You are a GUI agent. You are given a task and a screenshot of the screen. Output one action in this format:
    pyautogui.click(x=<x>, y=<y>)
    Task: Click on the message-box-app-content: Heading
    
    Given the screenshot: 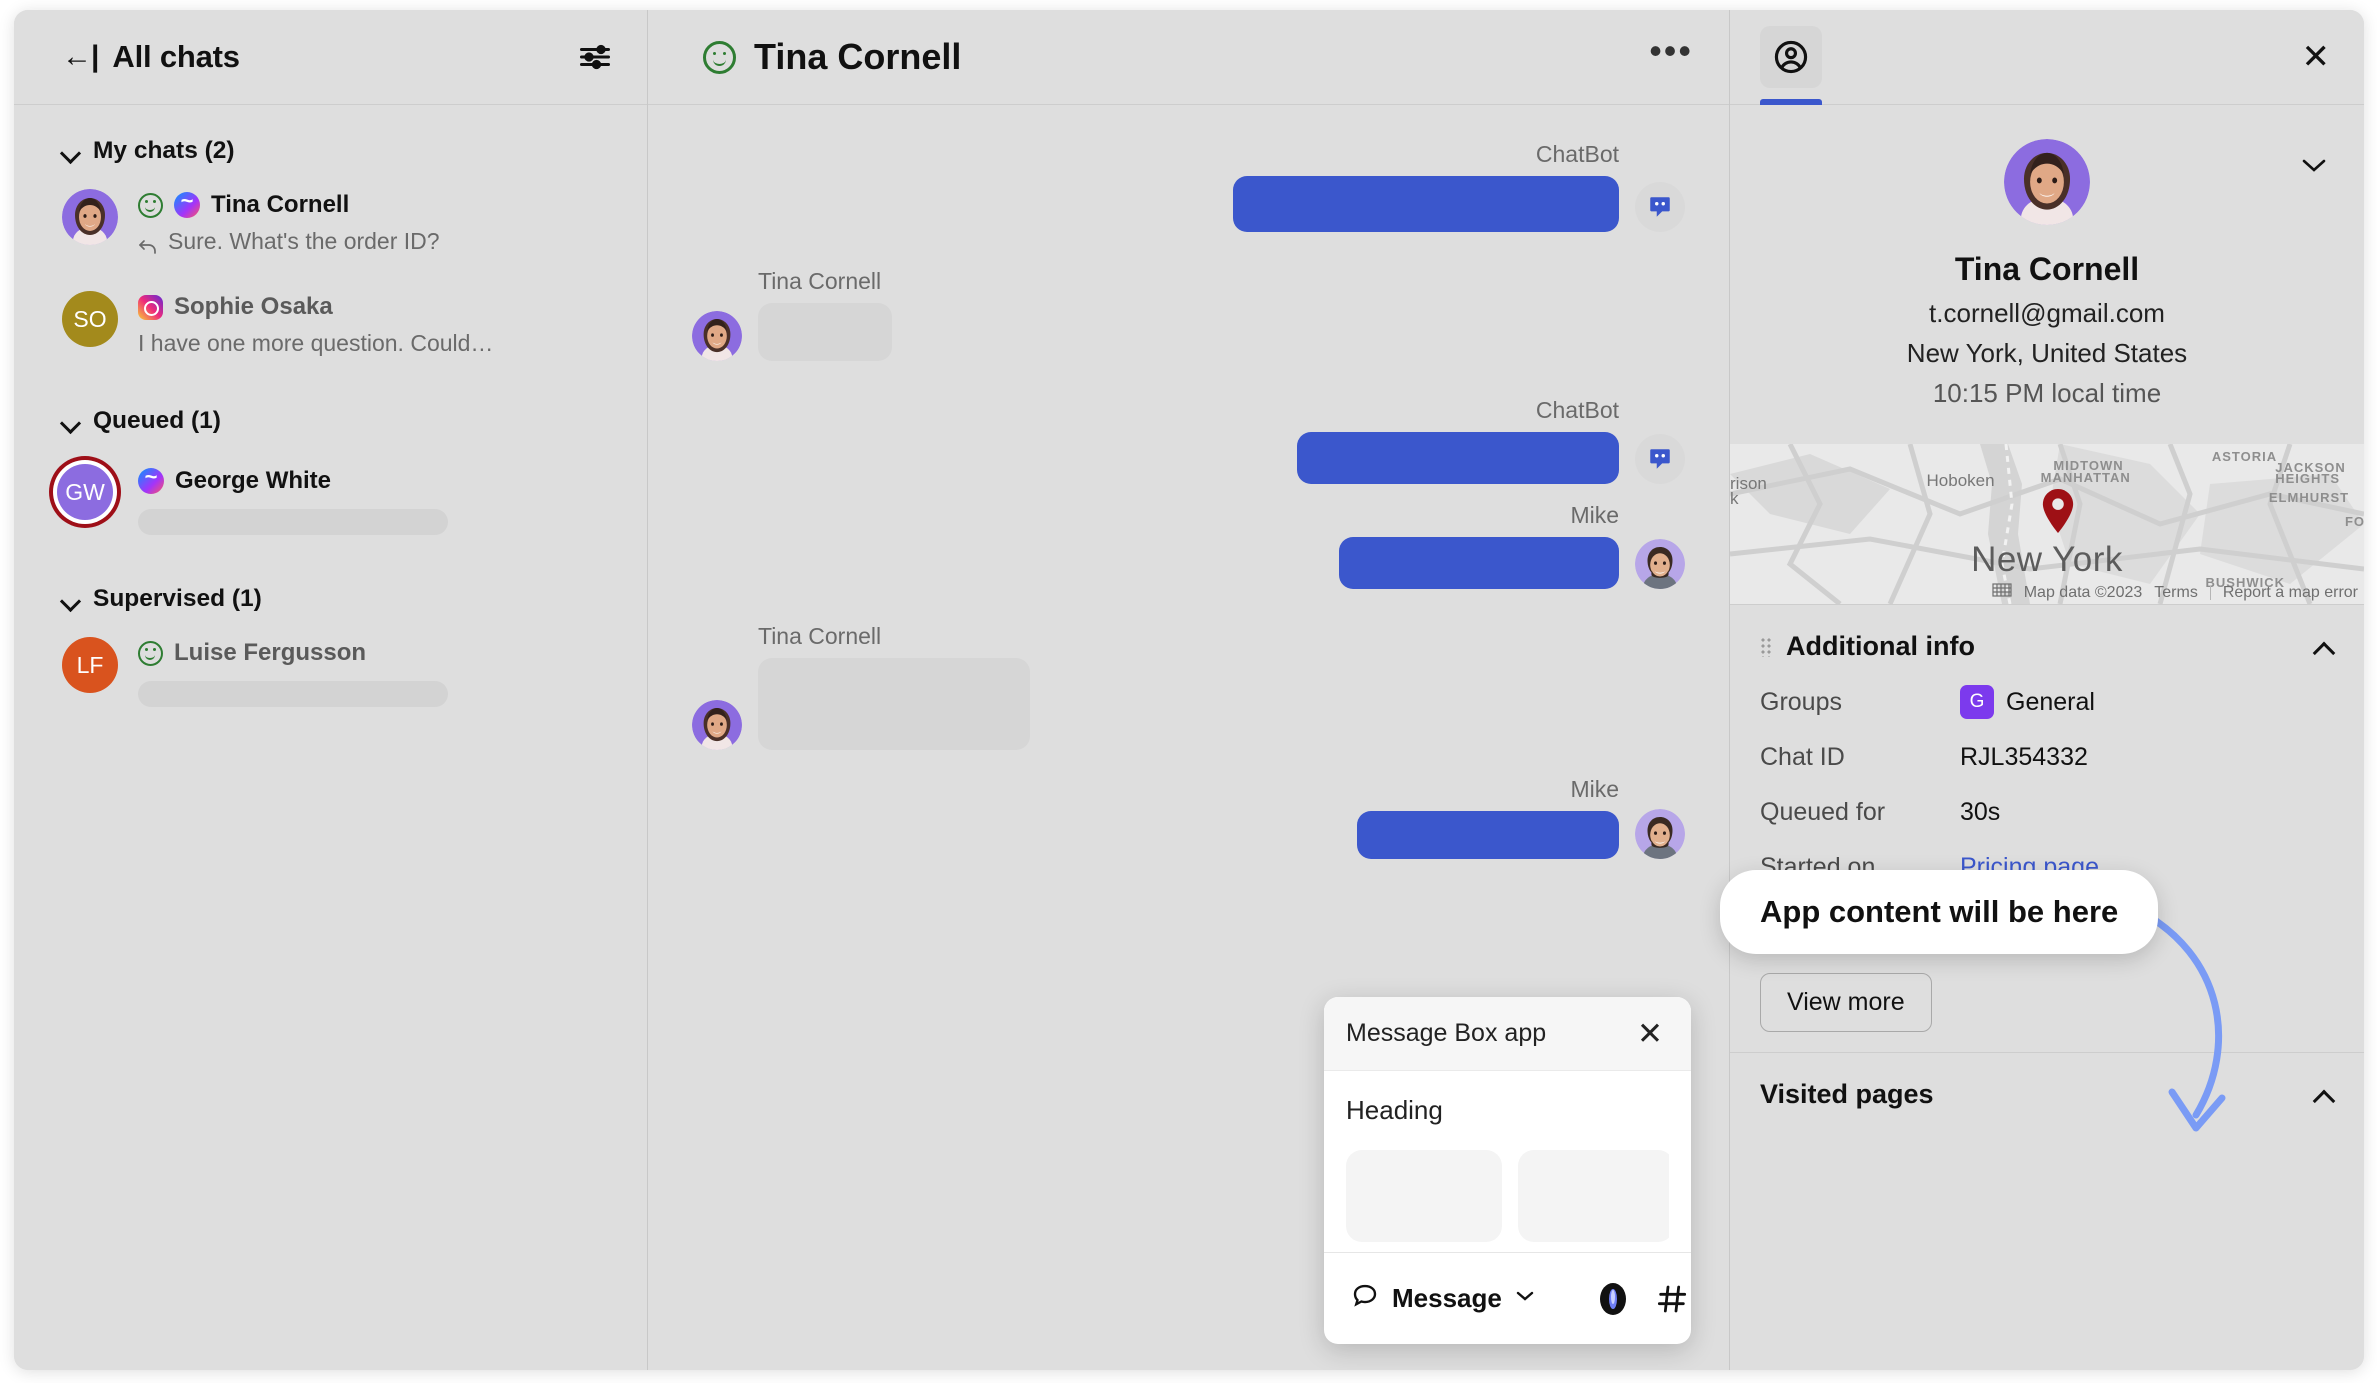 What is the action you would take?
    pyautogui.click(x=1507, y=1161)
    